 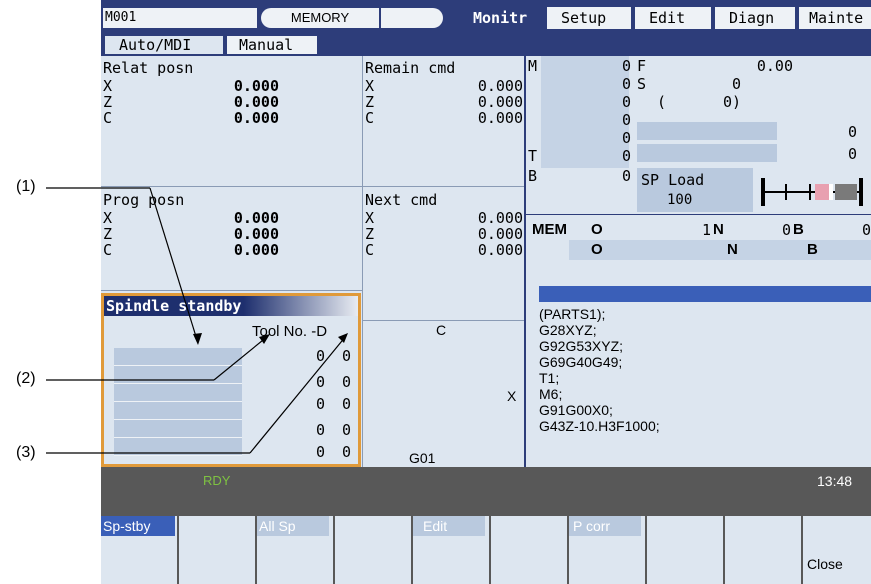 I want to click on callout-1-arrowhead, so click(x=197, y=339).